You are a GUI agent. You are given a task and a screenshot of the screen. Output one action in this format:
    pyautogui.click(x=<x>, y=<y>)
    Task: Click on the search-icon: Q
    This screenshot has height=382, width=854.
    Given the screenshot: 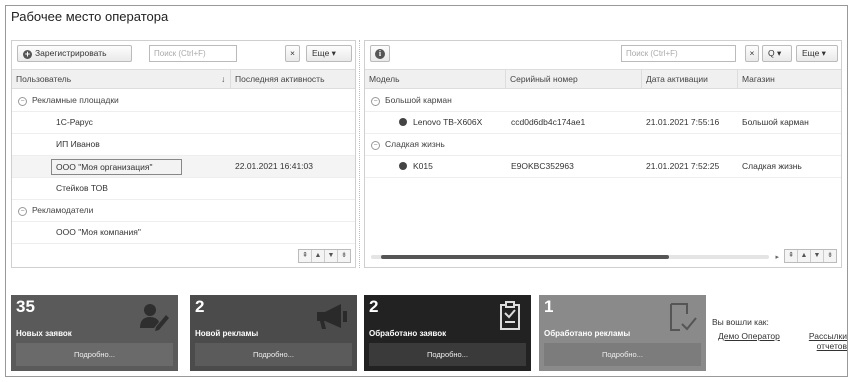 What is the action you would take?
    pyautogui.click(x=771, y=53)
    